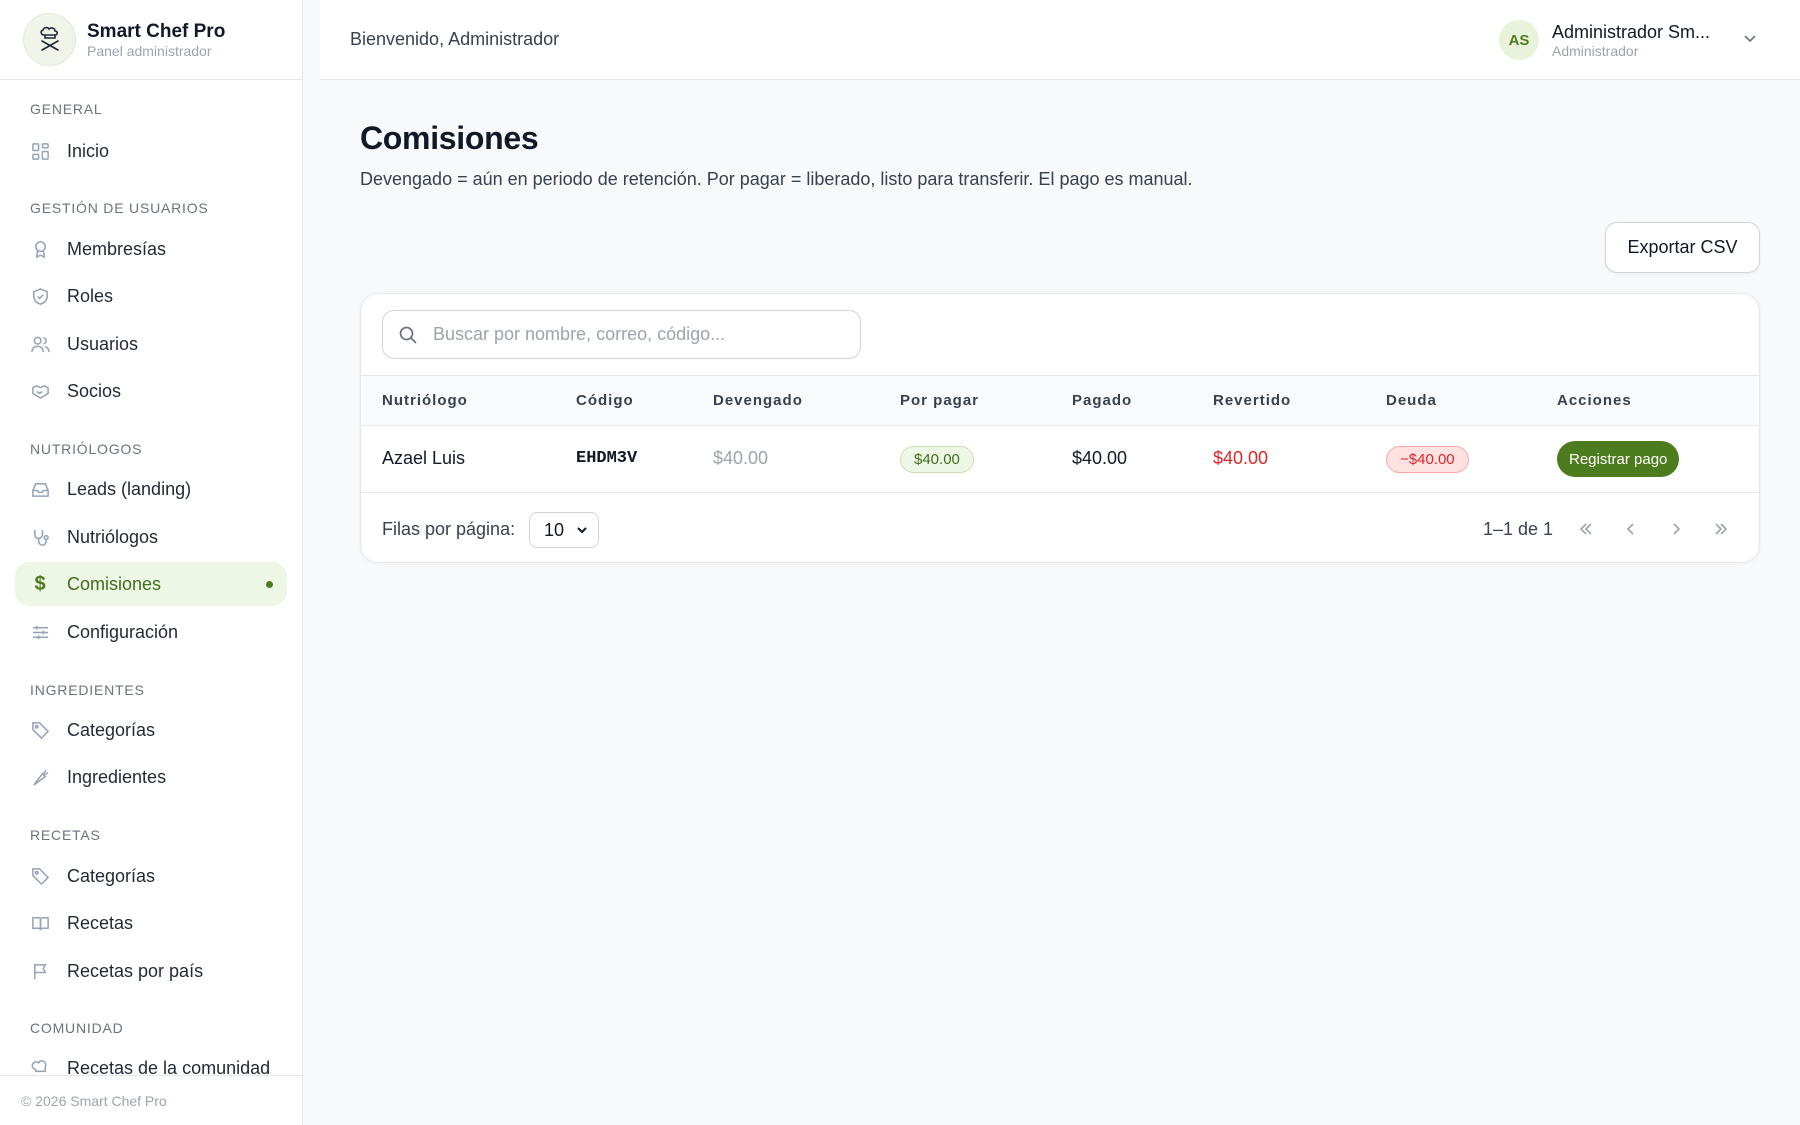 The image size is (1800, 1125). What do you see at coordinates (151, 391) in the screenshot?
I see `sidebar-item-socios: Socios` at bounding box center [151, 391].